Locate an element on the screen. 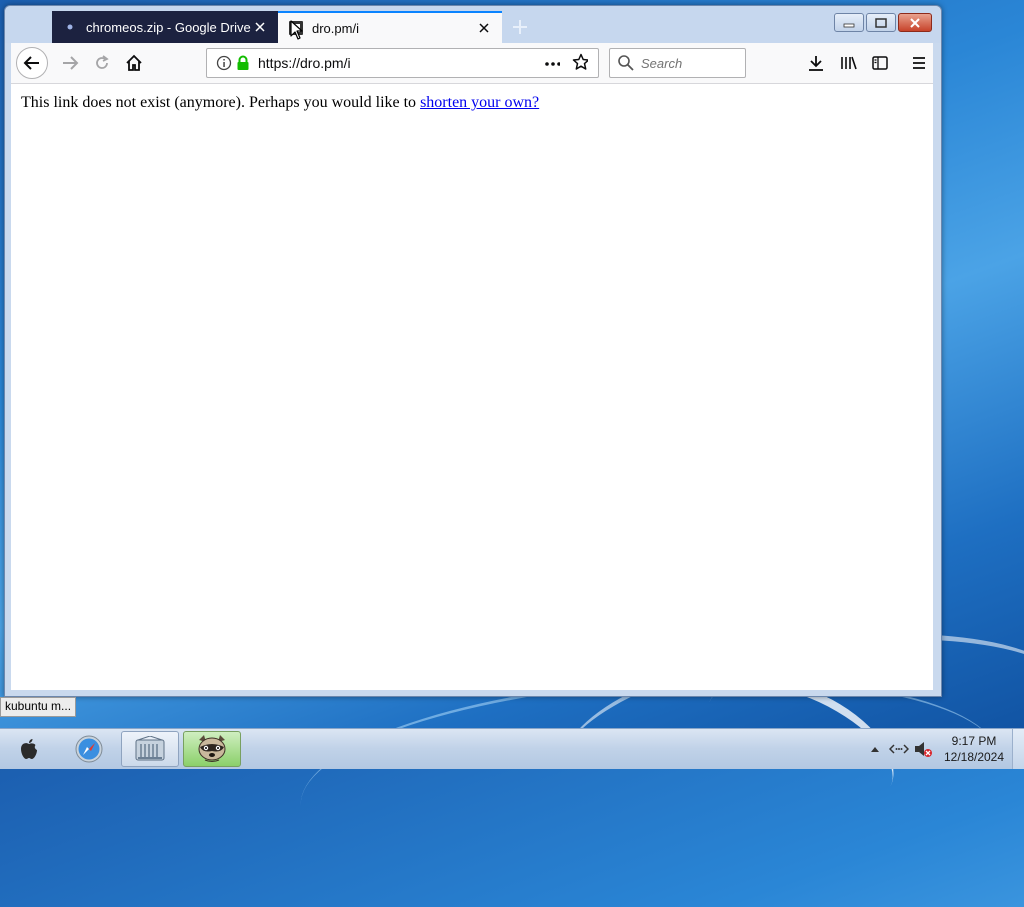 The image size is (1024, 907). home-icon is located at coordinates (134, 62).